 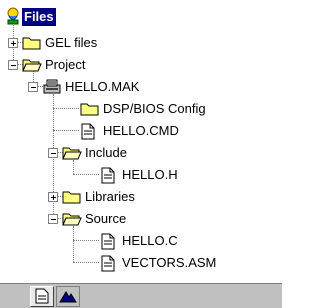 What do you see at coordinates (106, 218) in the screenshot?
I see `tree-item-label: Source` at bounding box center [106, 218].